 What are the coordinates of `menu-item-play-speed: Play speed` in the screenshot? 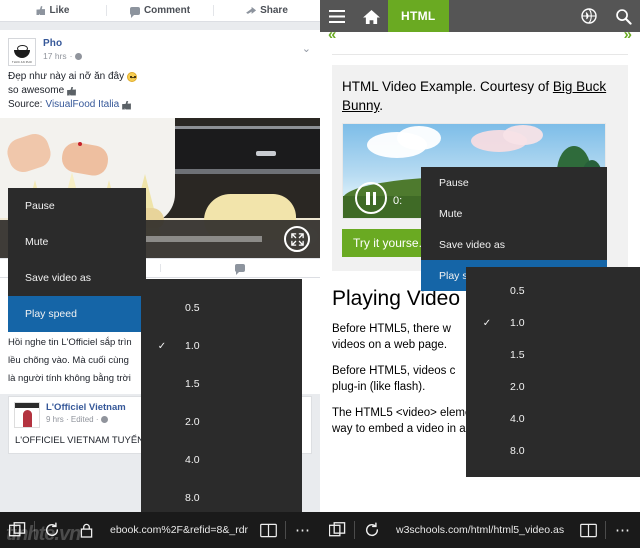 It's located at (77, 314).